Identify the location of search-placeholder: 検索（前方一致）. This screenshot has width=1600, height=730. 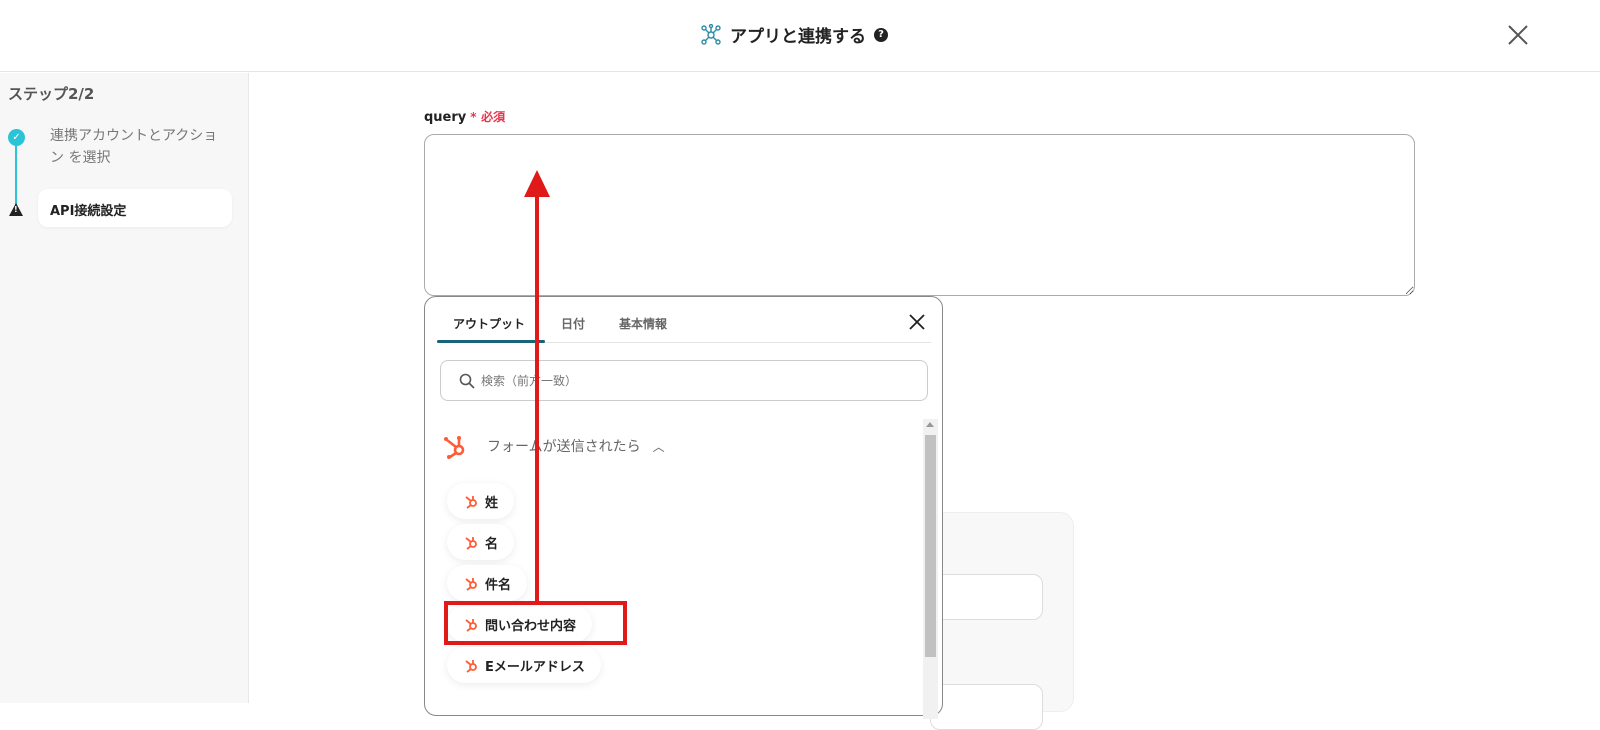
(529, 381).